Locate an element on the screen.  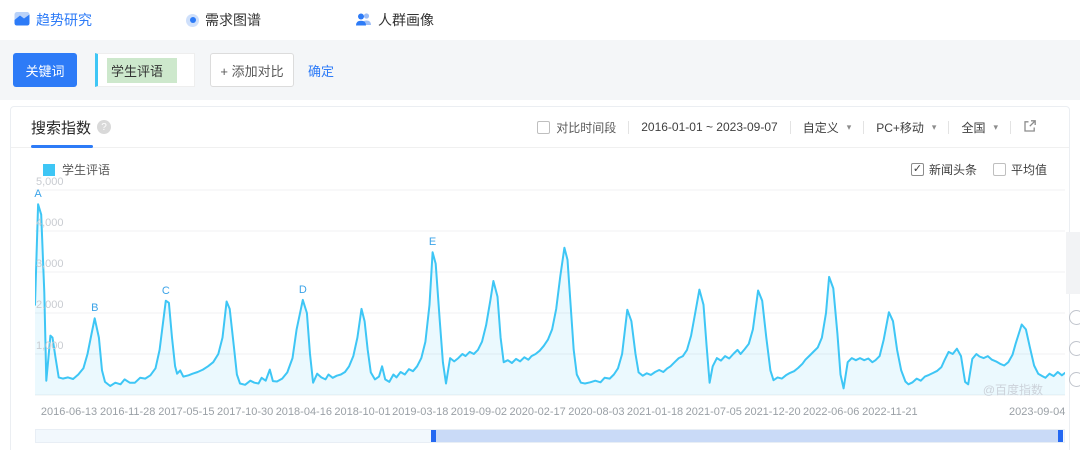
export-button is located at coordinates (1030, 127).